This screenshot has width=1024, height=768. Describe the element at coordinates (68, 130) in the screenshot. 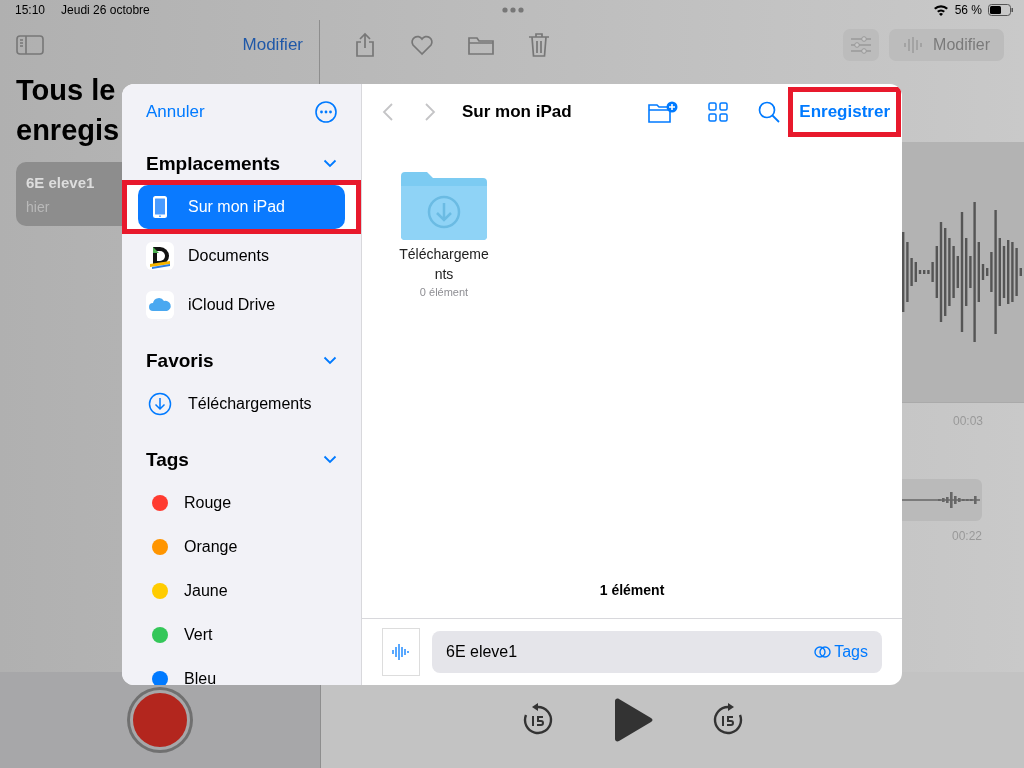

I see `page-title: enregis` at that location.